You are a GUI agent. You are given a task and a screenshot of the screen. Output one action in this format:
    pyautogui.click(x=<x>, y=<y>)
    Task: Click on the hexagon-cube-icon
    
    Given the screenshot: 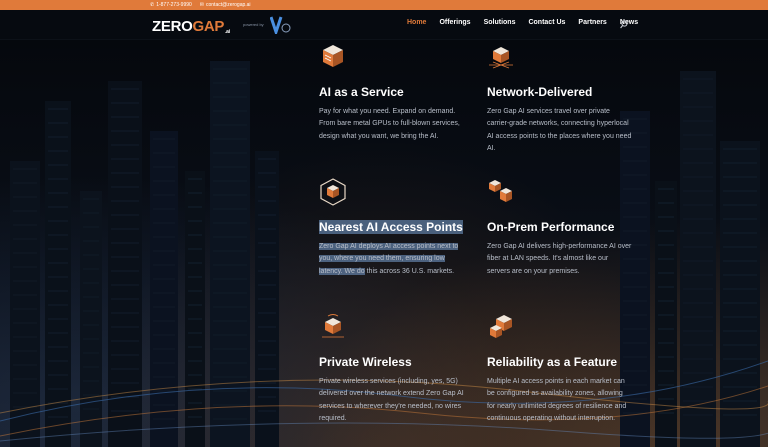 What is the action you would take?
    pyautogui.click(x=333, y=192)
    